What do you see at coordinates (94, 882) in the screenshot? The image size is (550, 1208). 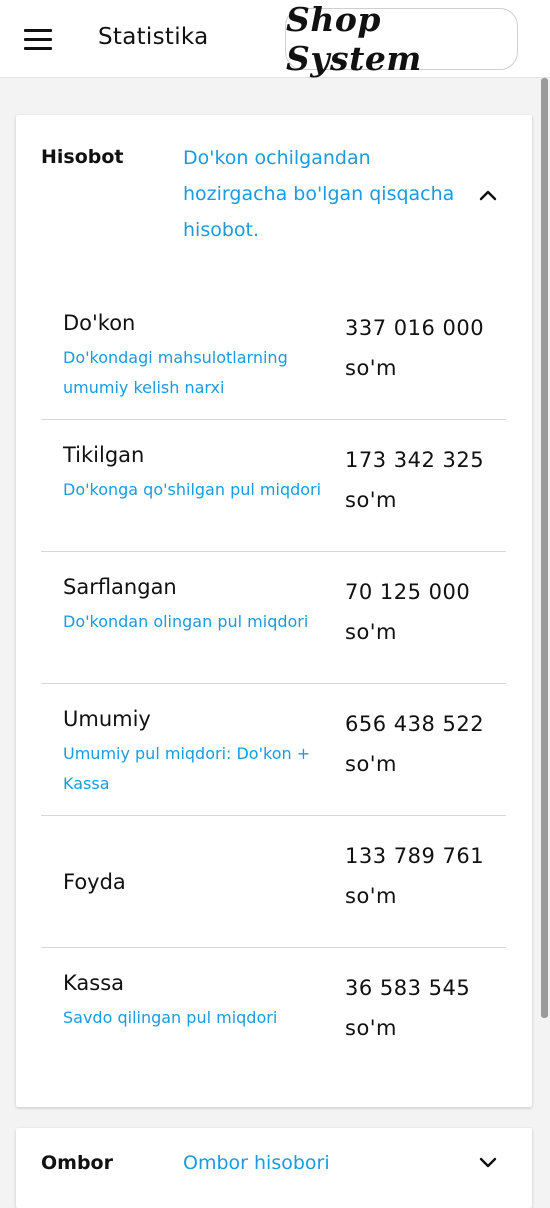 I see `stat-name: Foyda` at bounding box center [94, 882].